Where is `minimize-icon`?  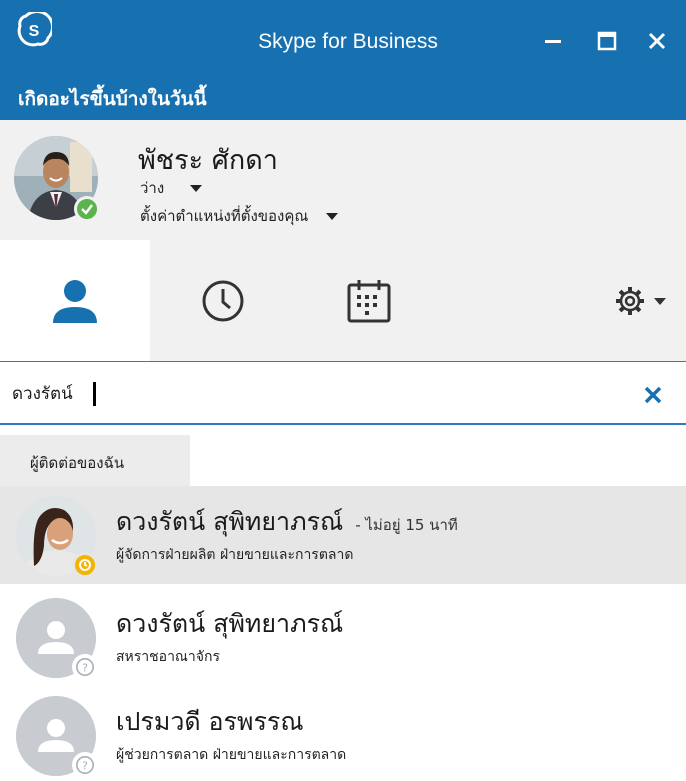 minimize-icon is located at coordinates (553, 41).